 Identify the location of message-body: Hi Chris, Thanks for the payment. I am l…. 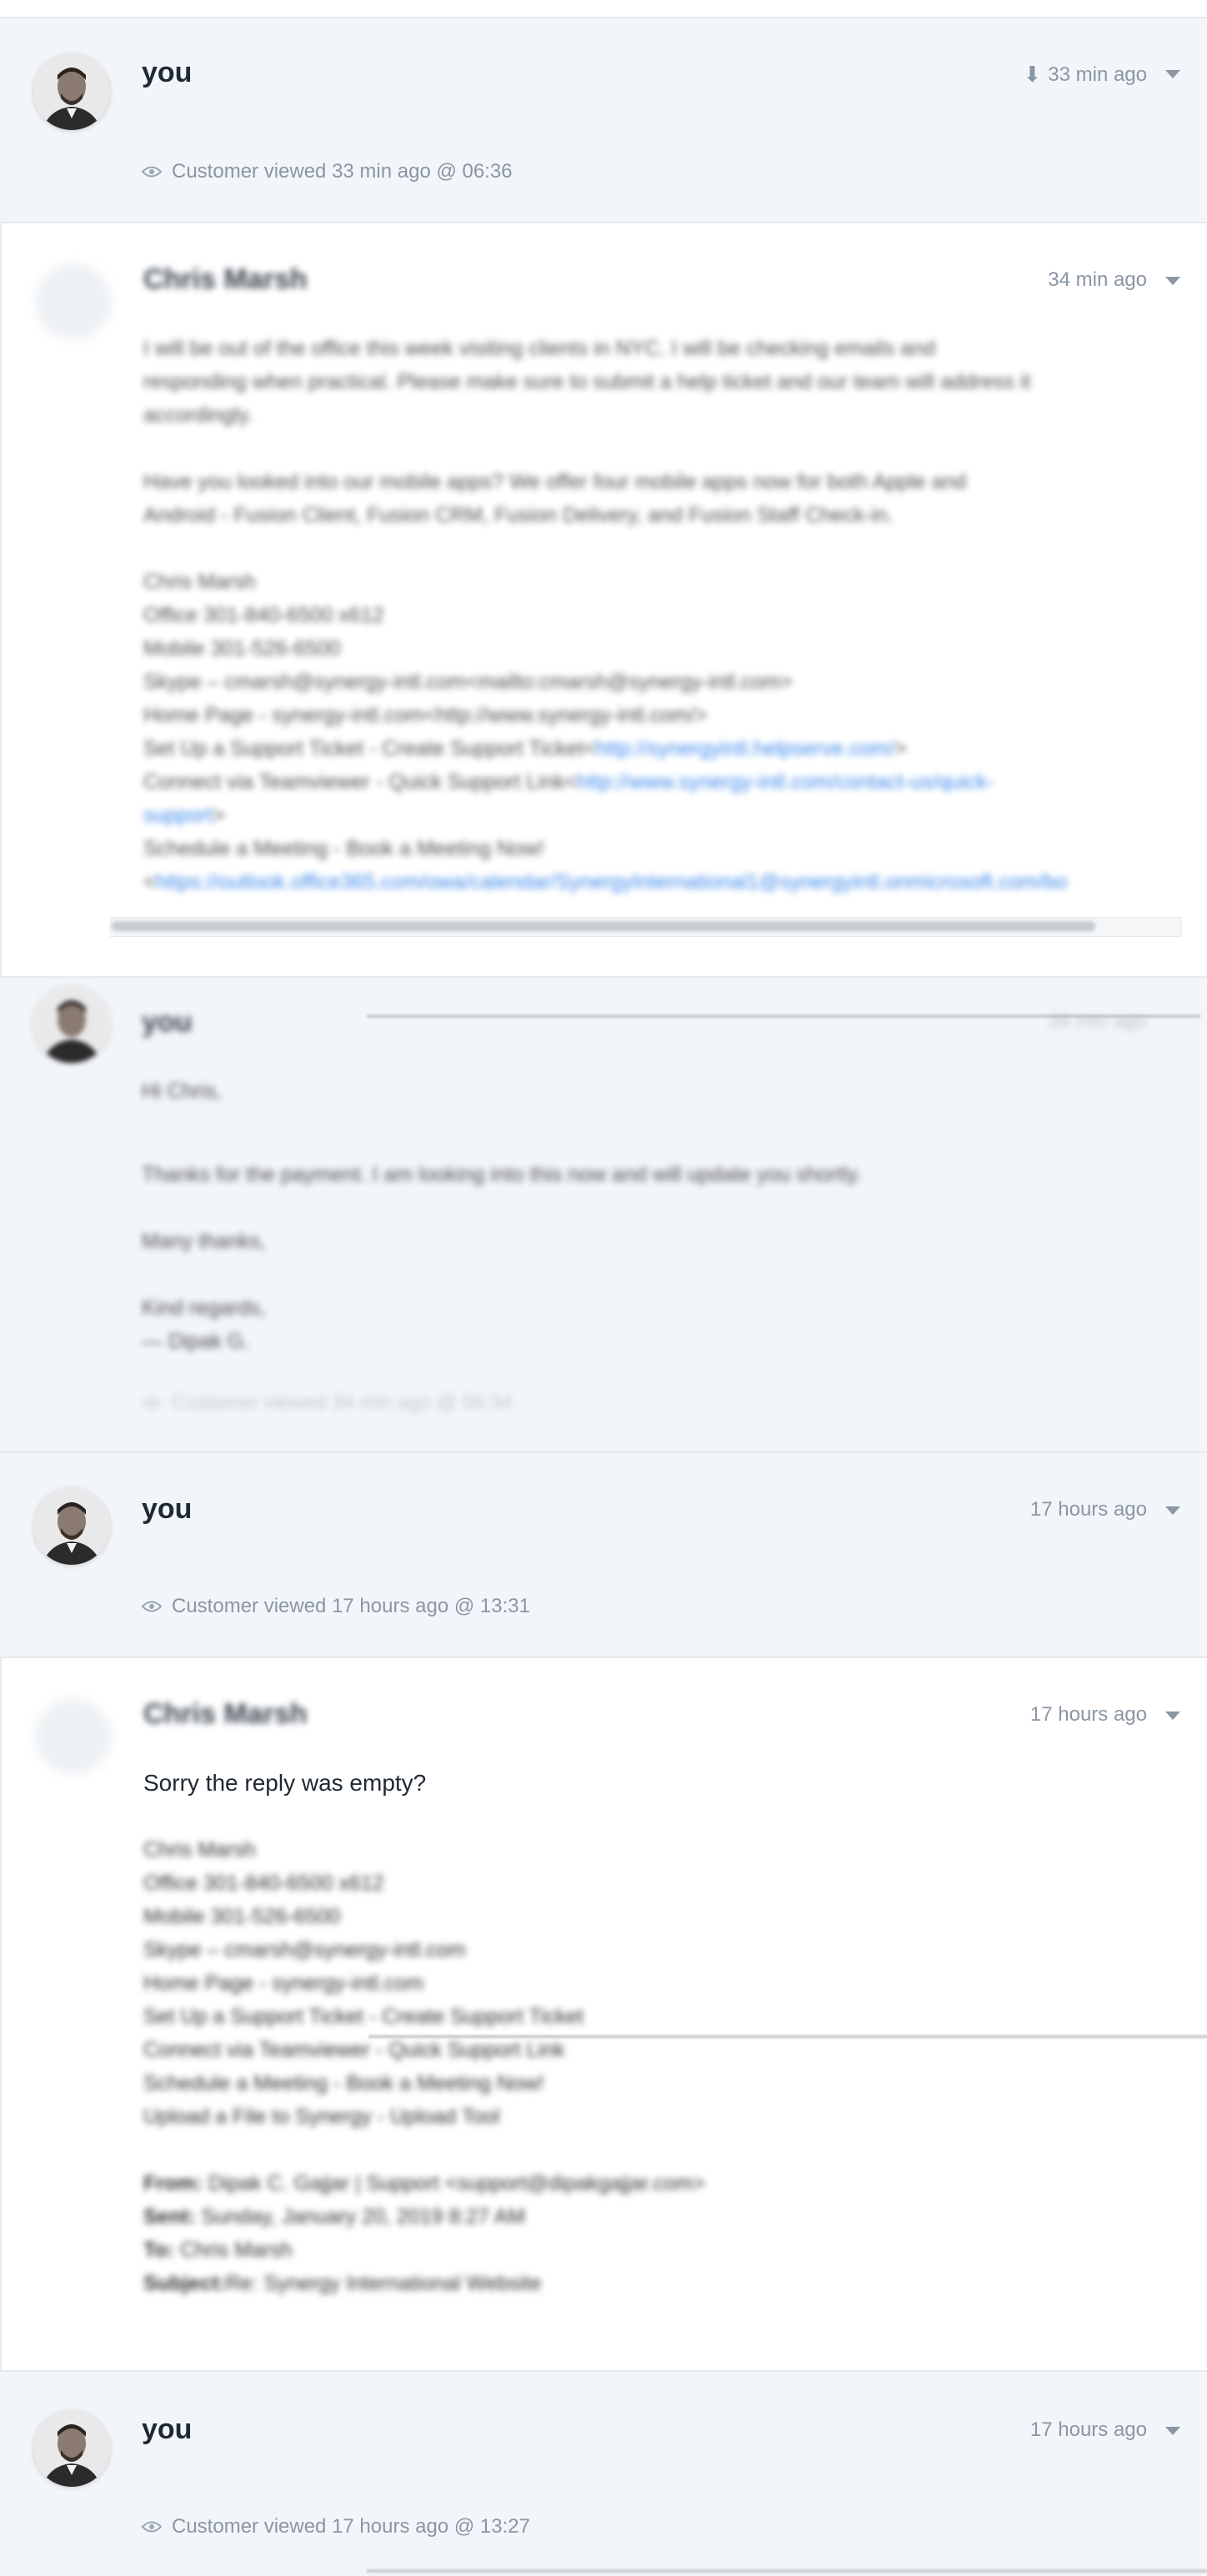
(502, 1216).